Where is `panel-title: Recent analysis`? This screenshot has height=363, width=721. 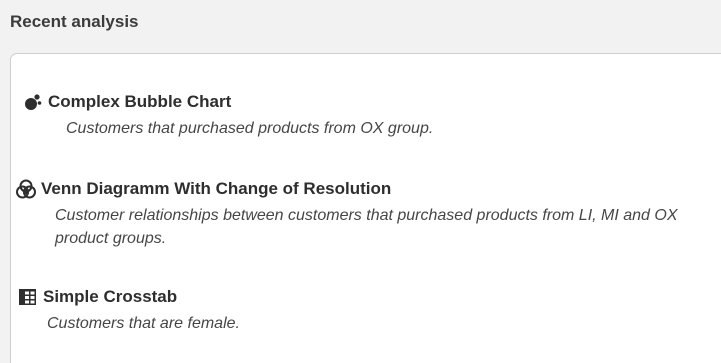
panel-title: Recent analysis is located at coordinates (74, 21).